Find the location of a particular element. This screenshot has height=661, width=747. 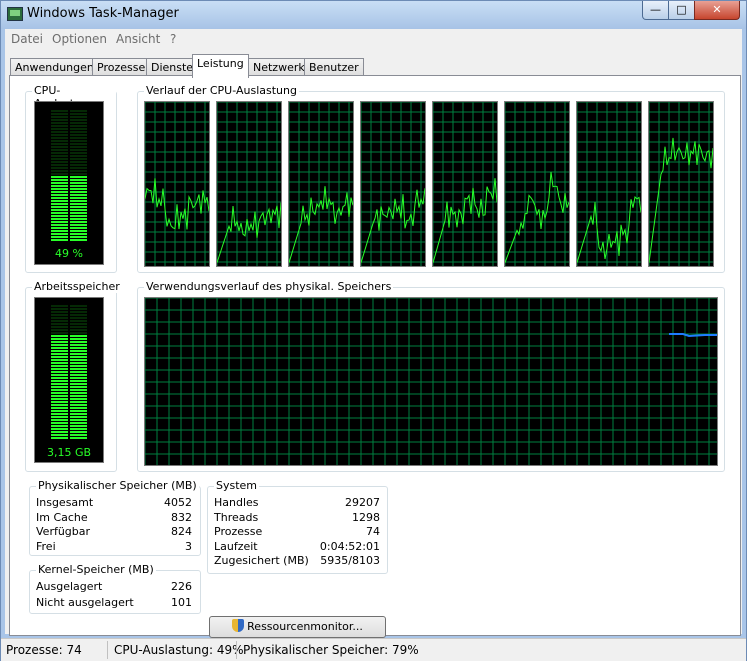

tab-leistung: Leistung is located at coordinates (220, 66).